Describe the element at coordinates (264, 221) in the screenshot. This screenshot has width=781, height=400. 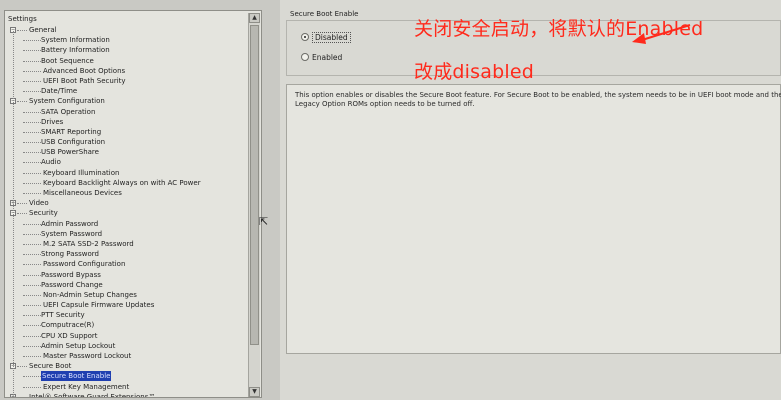
I see `mouse-cursor-icon: ⇱` at that location.